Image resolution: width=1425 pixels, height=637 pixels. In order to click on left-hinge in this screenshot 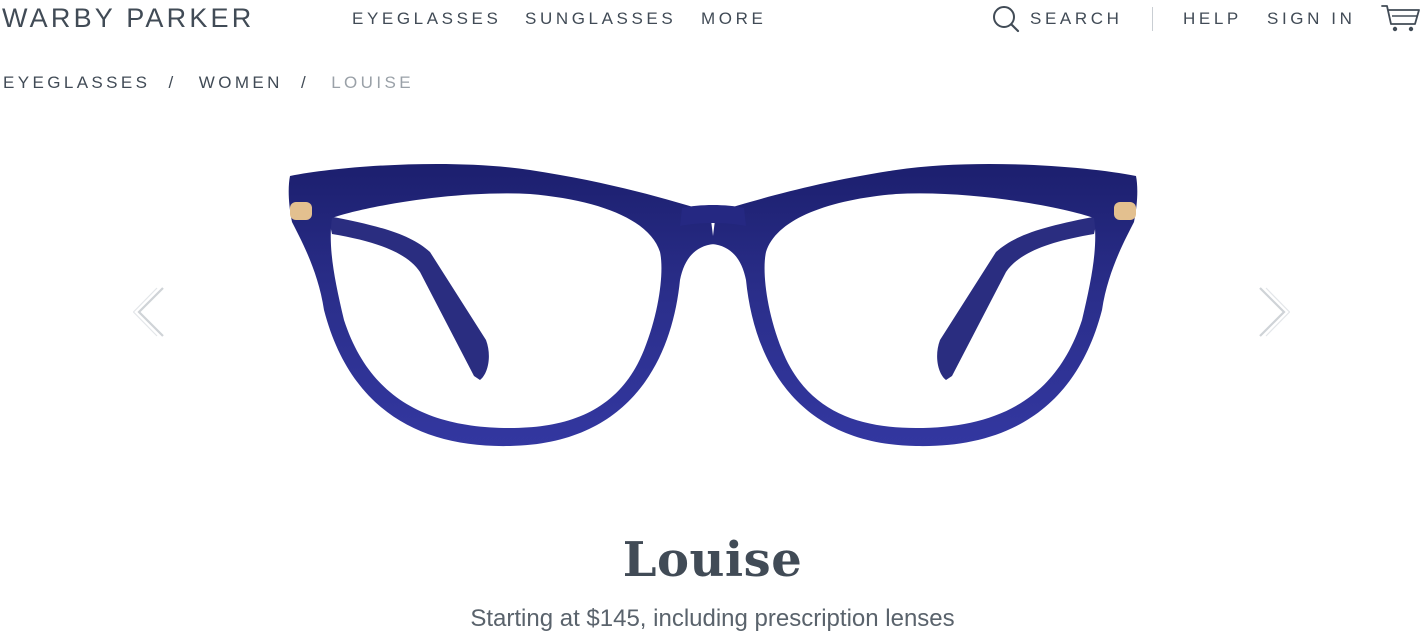, I will do `click(301, 211)`.